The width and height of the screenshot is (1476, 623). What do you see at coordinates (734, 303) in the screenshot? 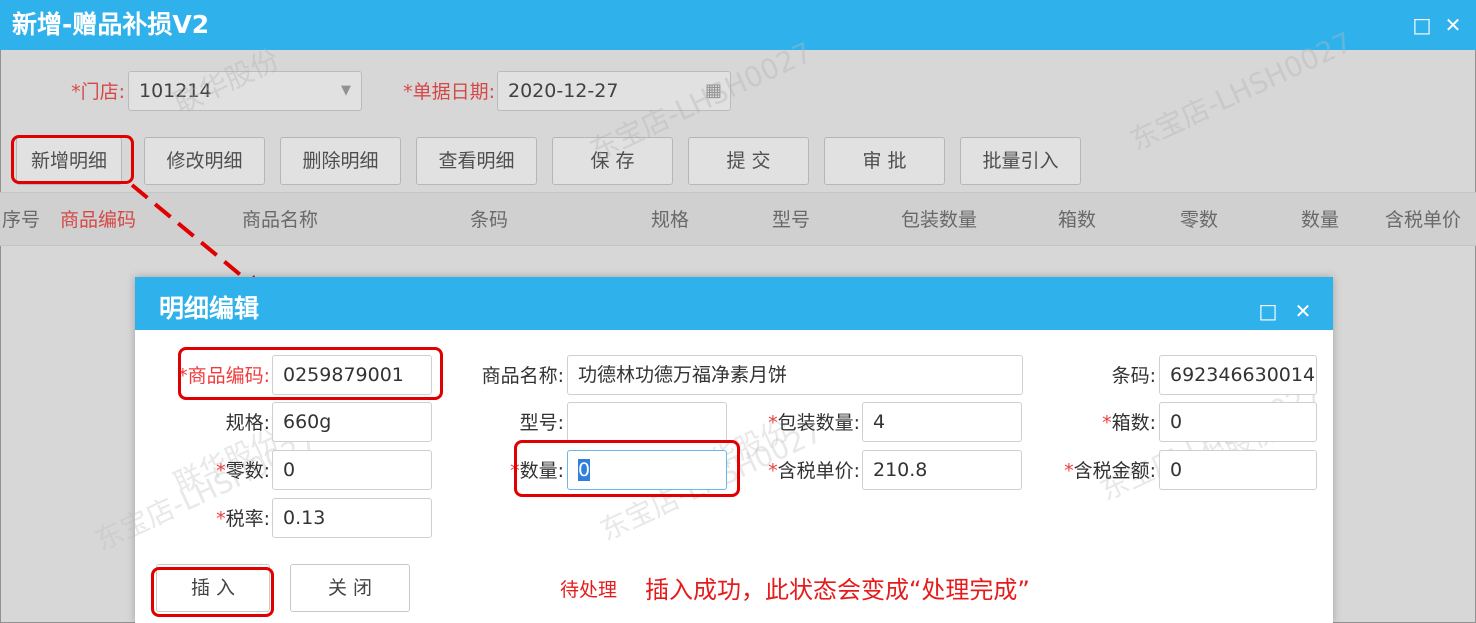
I see `dialog-title: 明细编辑` at bounding box center [734, 303].